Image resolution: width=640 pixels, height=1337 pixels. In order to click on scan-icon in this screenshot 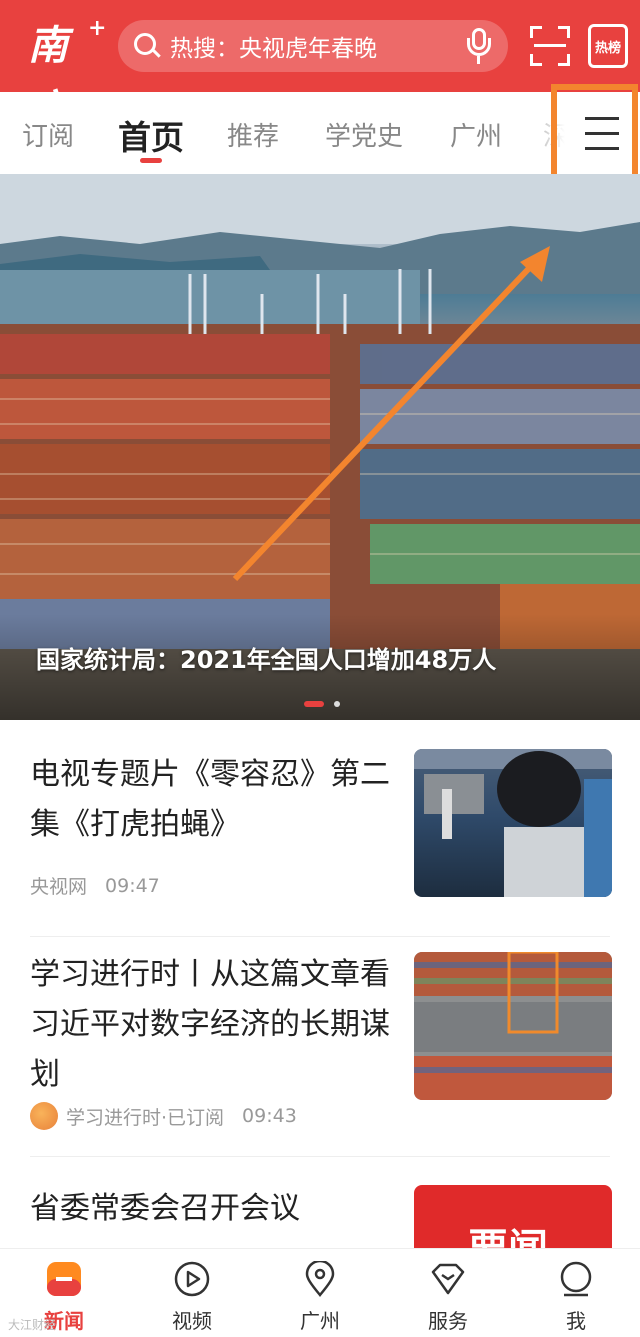, I will do `click(550, 46)`.